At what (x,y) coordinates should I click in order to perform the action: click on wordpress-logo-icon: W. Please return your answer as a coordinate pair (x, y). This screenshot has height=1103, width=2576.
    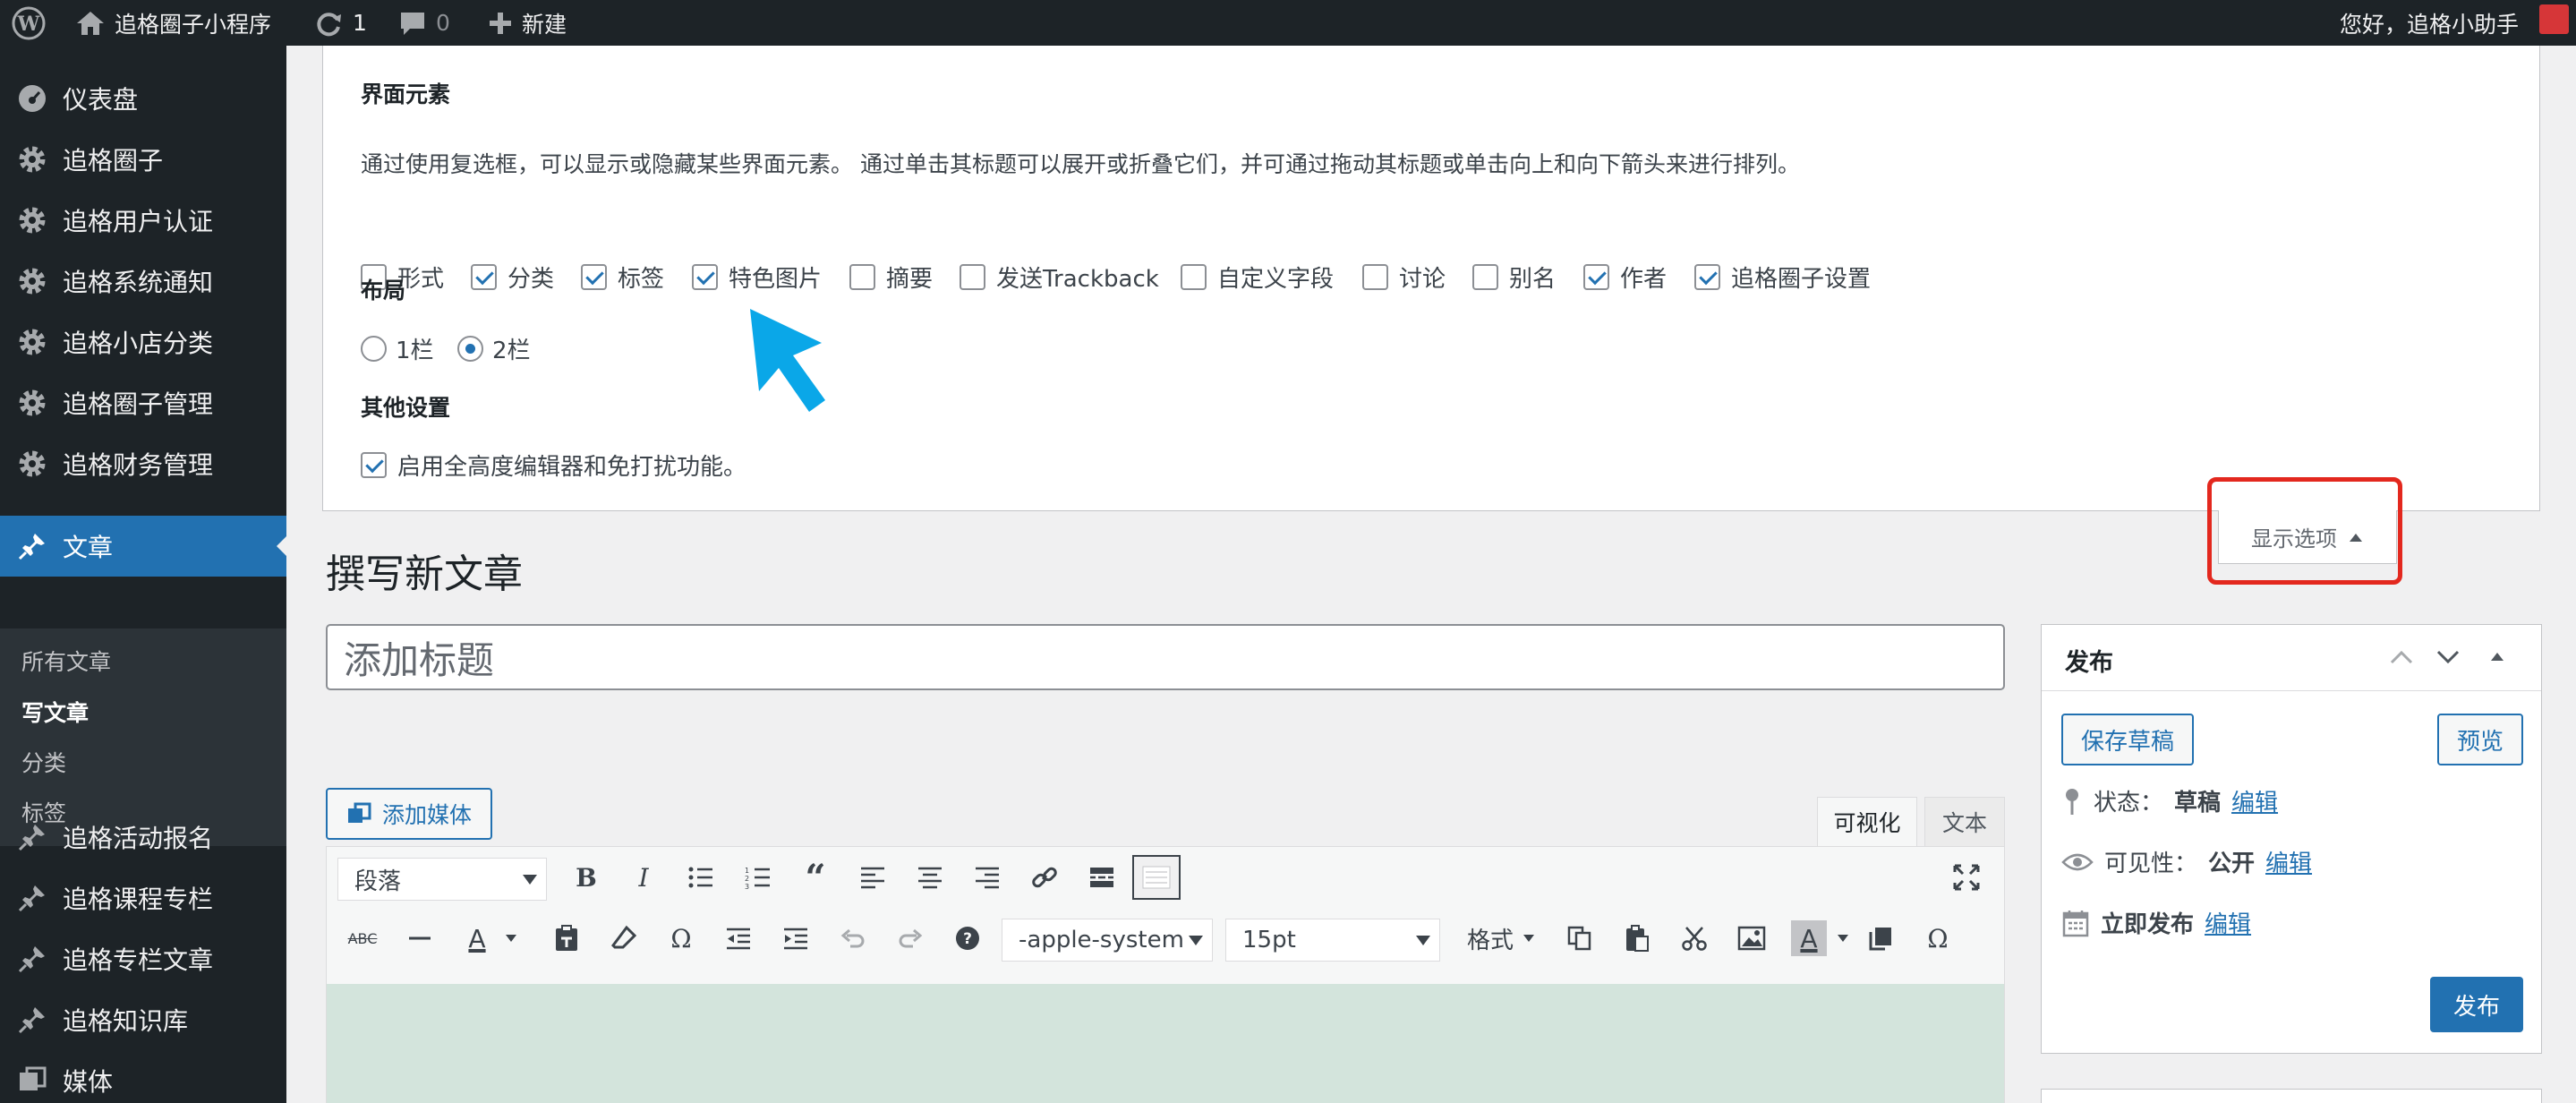
    Looking at the image, I should click on (29, 23).